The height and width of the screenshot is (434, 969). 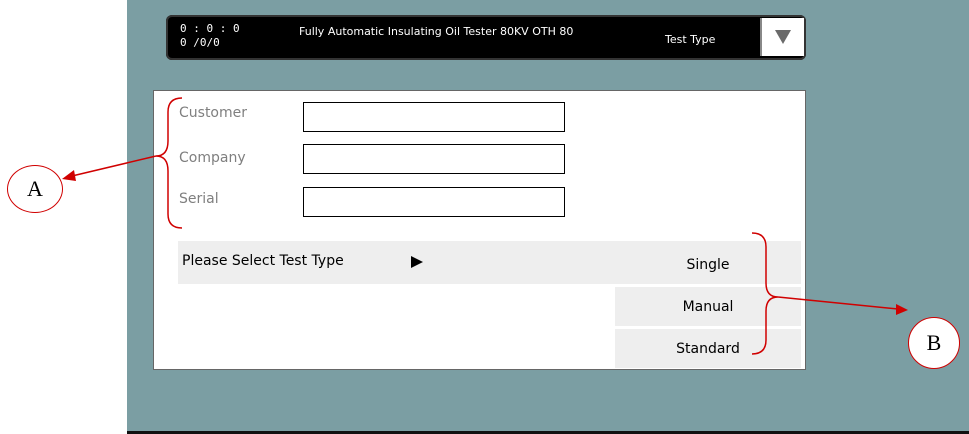 What do you see at coordinates (69, 175) in the screenshot?
I see `arrow-a-head` at bounding box center [69, 175].